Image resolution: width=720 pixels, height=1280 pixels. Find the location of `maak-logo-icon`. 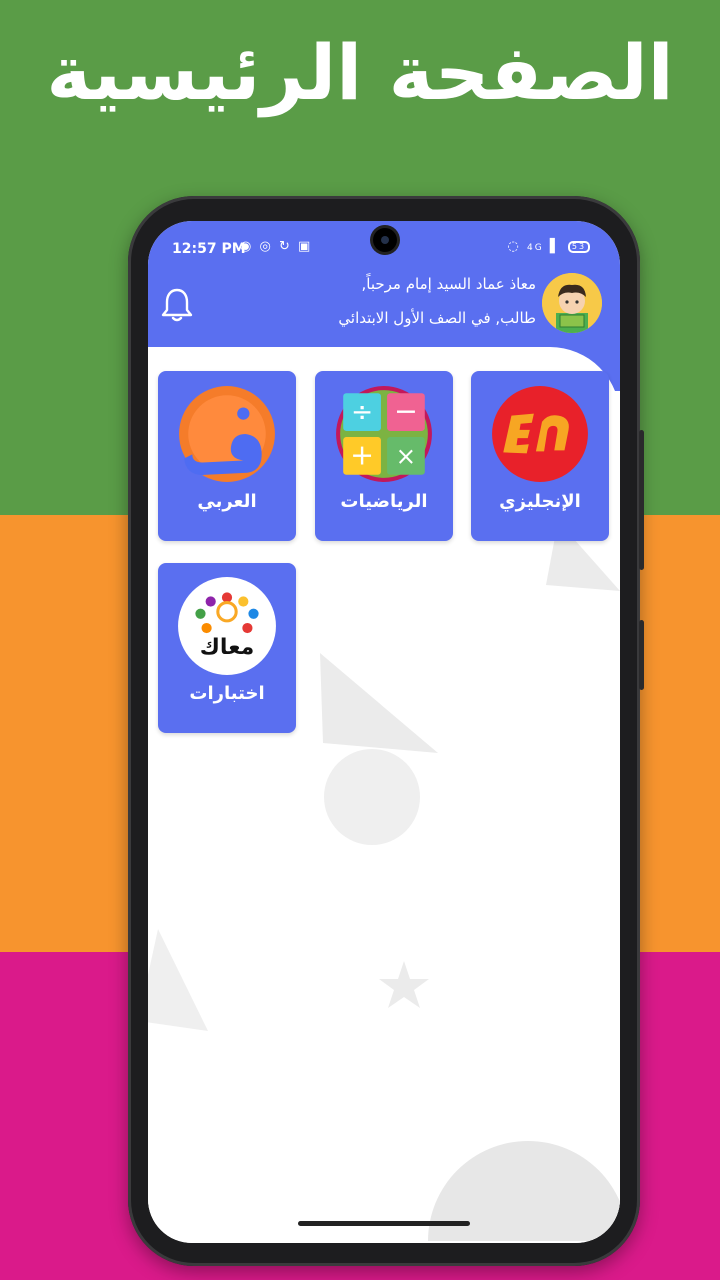

maak-logo-icon is located at coordinates (227, 626).